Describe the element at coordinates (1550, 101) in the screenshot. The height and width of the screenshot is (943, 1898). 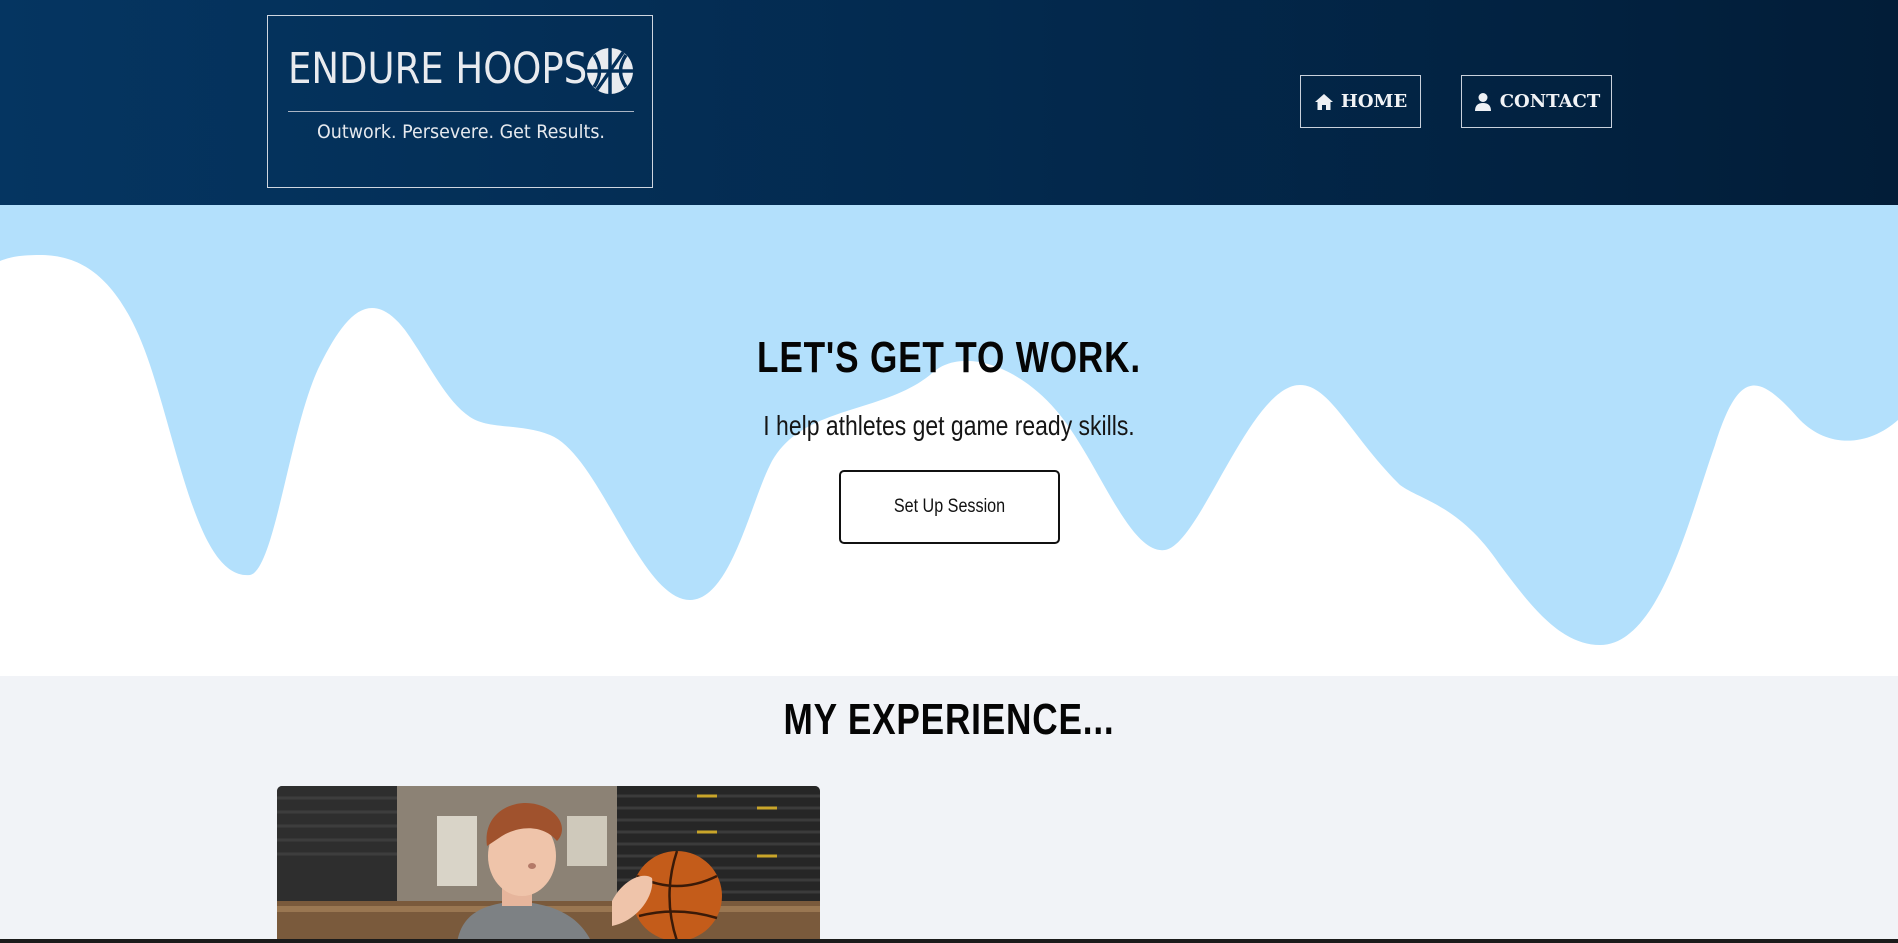
I see `nav-contact-label: CONTACT` at that location.